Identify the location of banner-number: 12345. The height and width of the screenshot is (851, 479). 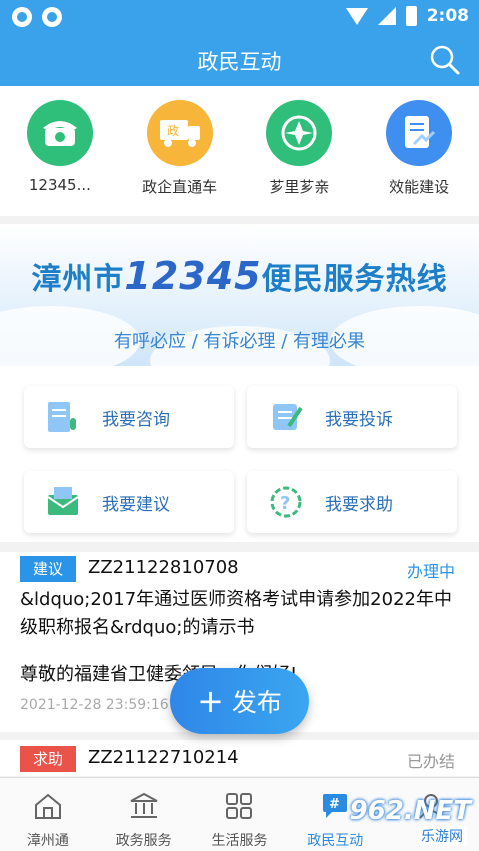
(193, 276).